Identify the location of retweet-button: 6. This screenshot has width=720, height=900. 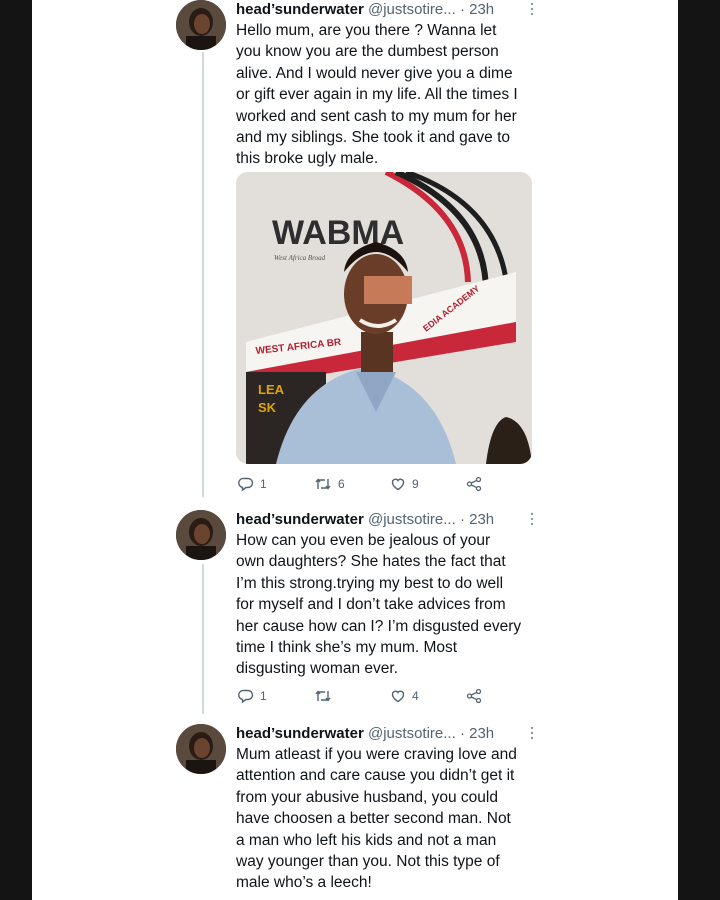
(329, 484).